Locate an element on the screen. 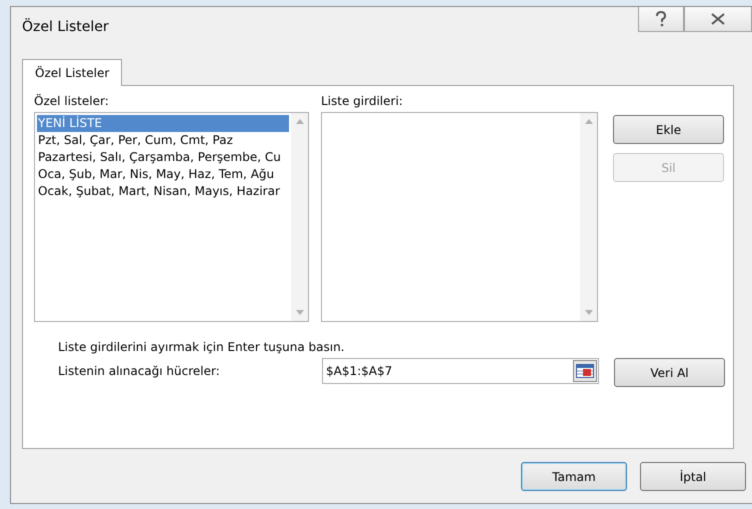 The image size is (752, 509). dialog-button: İptal is located at coordinates (693, 476).